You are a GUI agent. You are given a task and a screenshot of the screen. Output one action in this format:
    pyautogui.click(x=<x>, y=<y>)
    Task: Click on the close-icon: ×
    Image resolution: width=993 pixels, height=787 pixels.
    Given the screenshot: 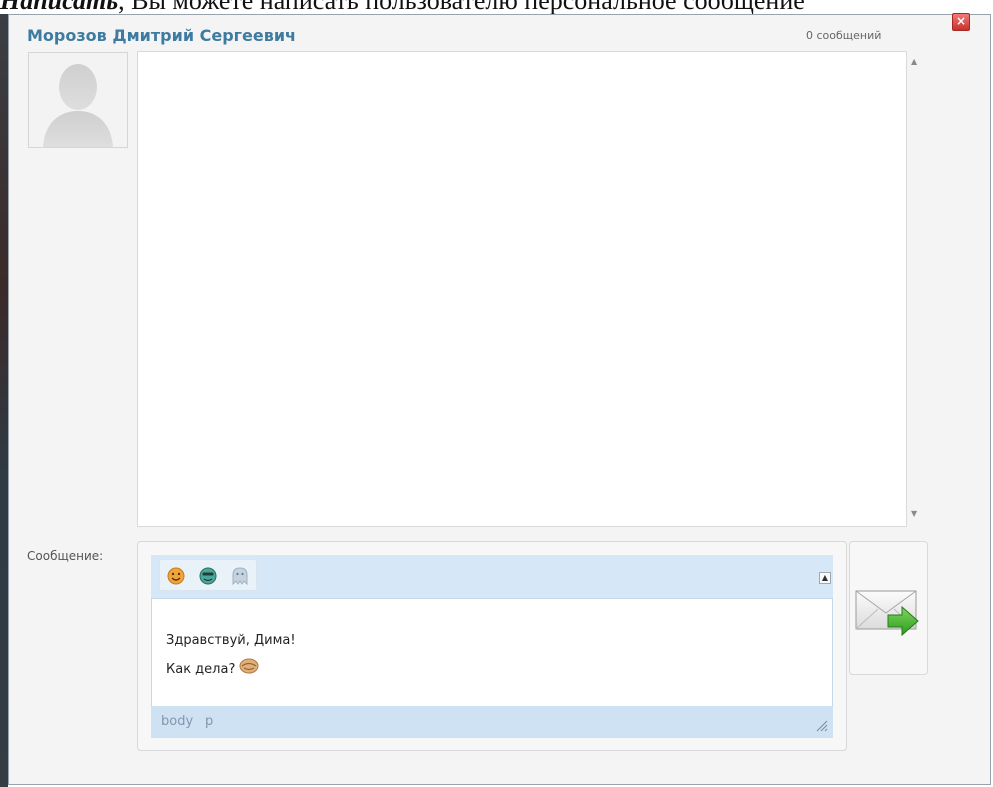 What is the action you would take?
    pyautogui.click(x=961, y=22)
    